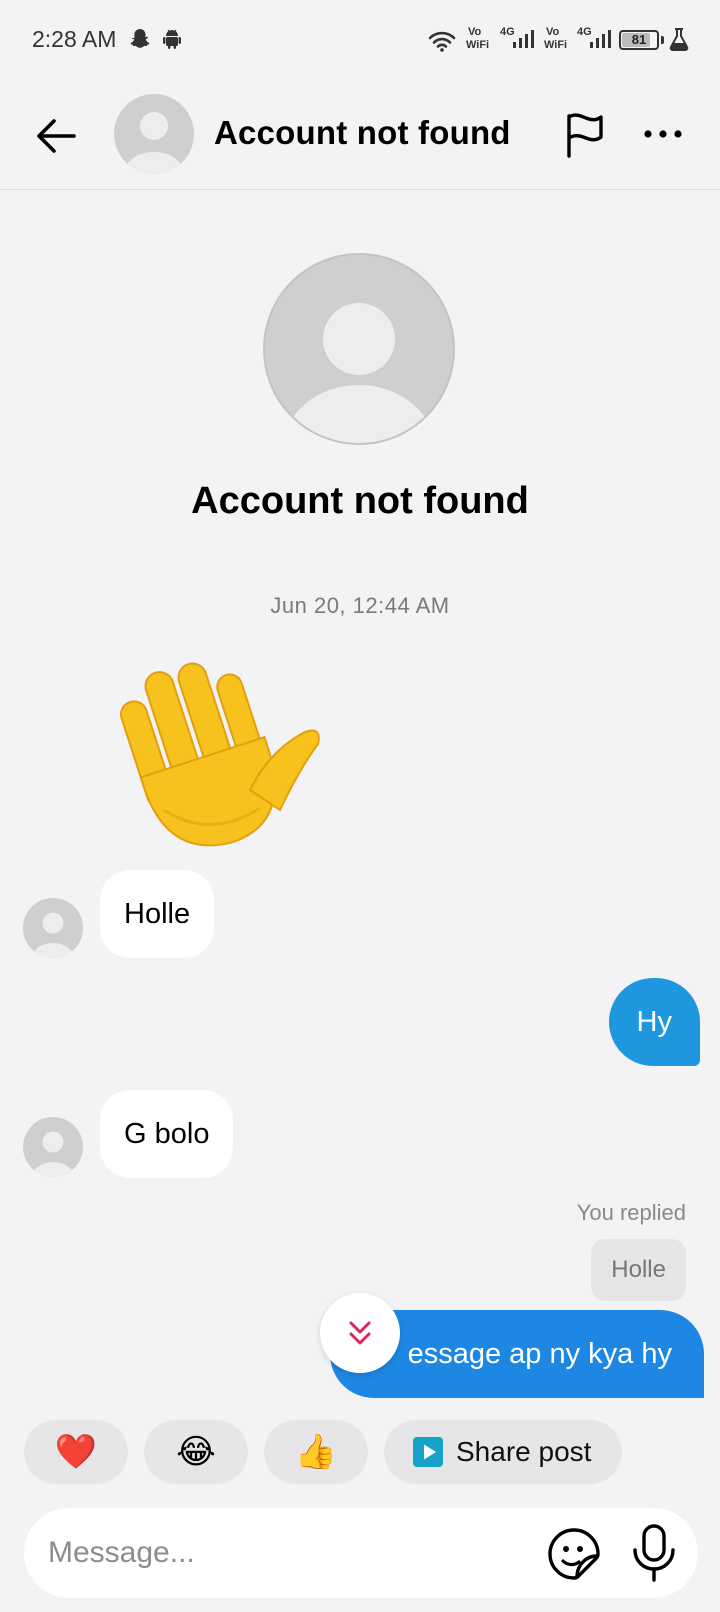  What do you see at coordinates (140, 38) in the screenshot?
I see `snapchat-icon` at bounding box center [140, 38].